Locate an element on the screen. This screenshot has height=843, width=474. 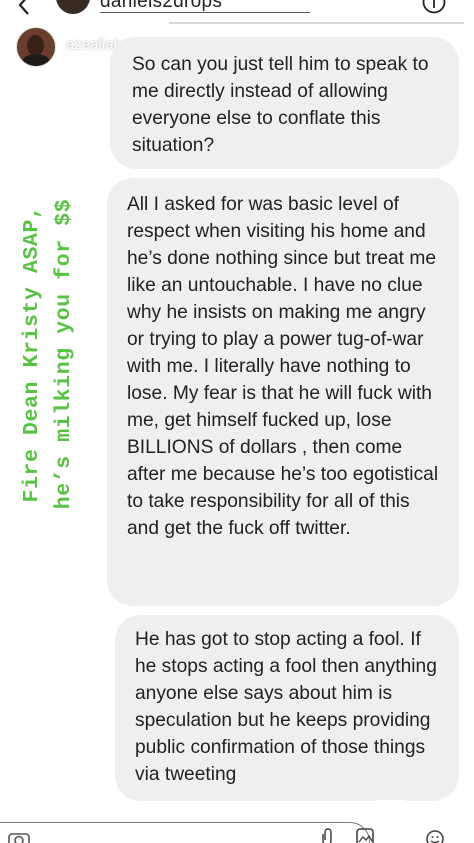
reply-input is located at coordinates (185, 832).